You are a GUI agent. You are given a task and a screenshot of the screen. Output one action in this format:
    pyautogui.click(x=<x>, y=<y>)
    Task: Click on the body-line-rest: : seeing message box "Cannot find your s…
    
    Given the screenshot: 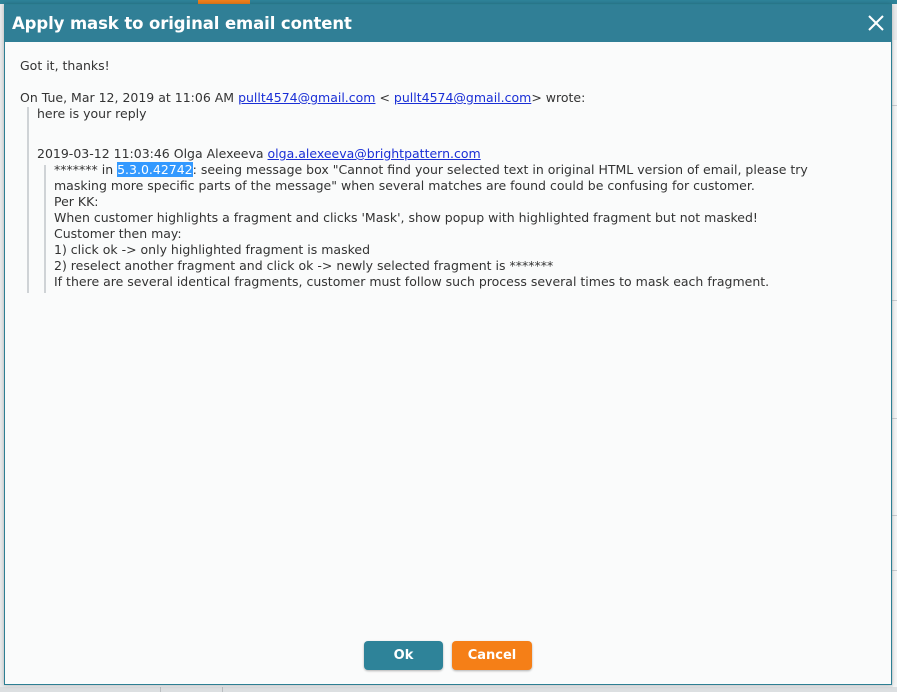 What is the action you would take?
    pyautogui.click(x=500, y=169)
    